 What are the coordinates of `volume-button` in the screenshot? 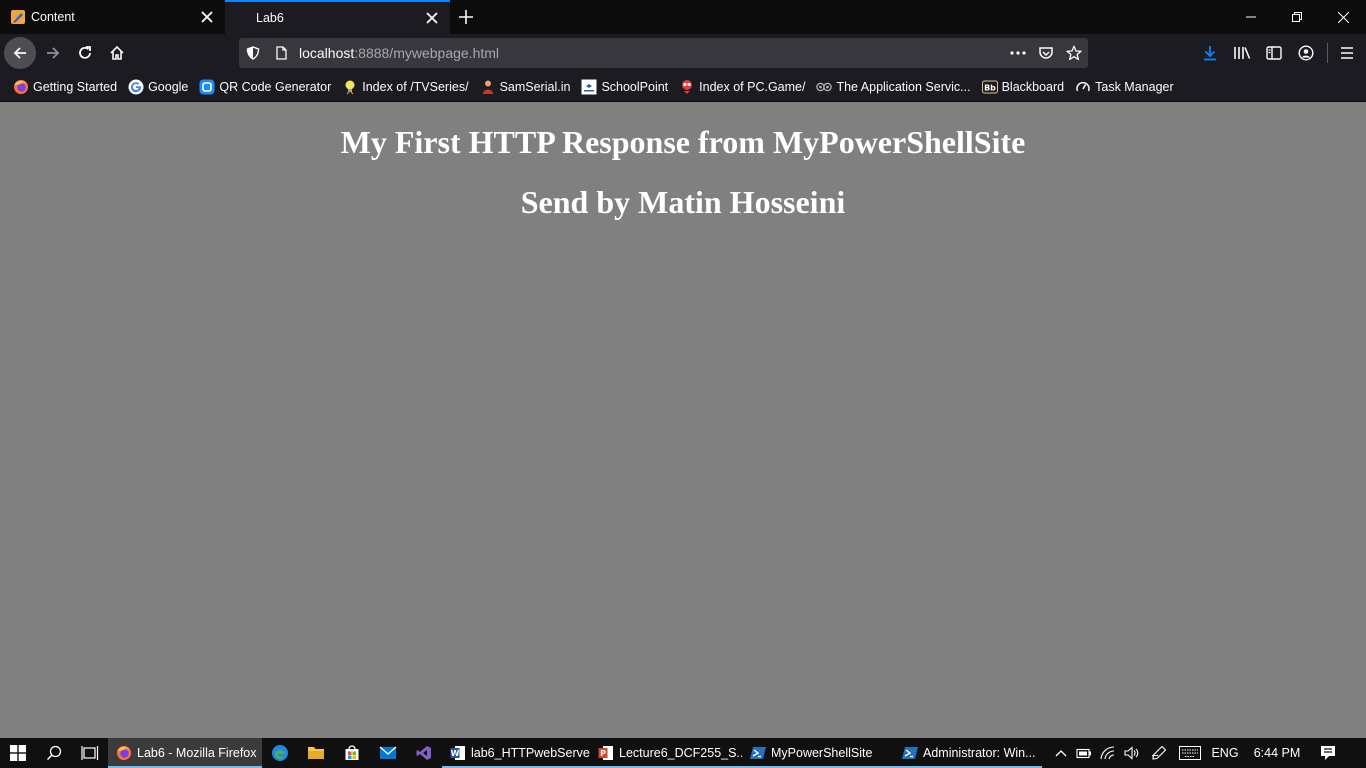 It's located at (1132, 753).